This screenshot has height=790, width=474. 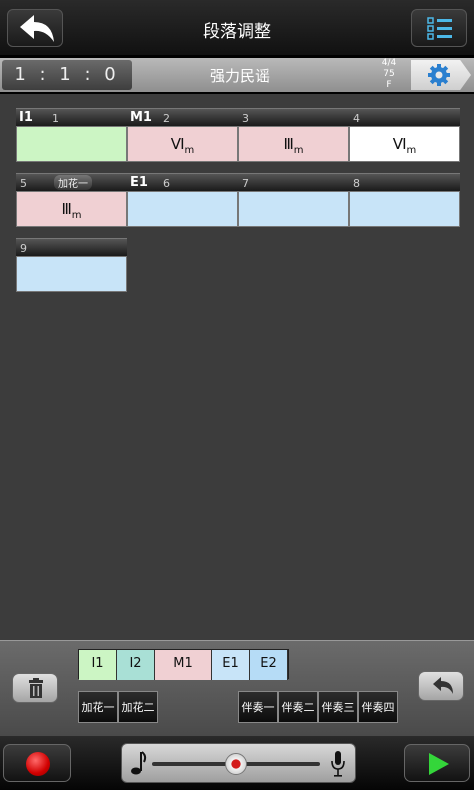 I want to click on music-note-icon, so click(x=139, y=763).